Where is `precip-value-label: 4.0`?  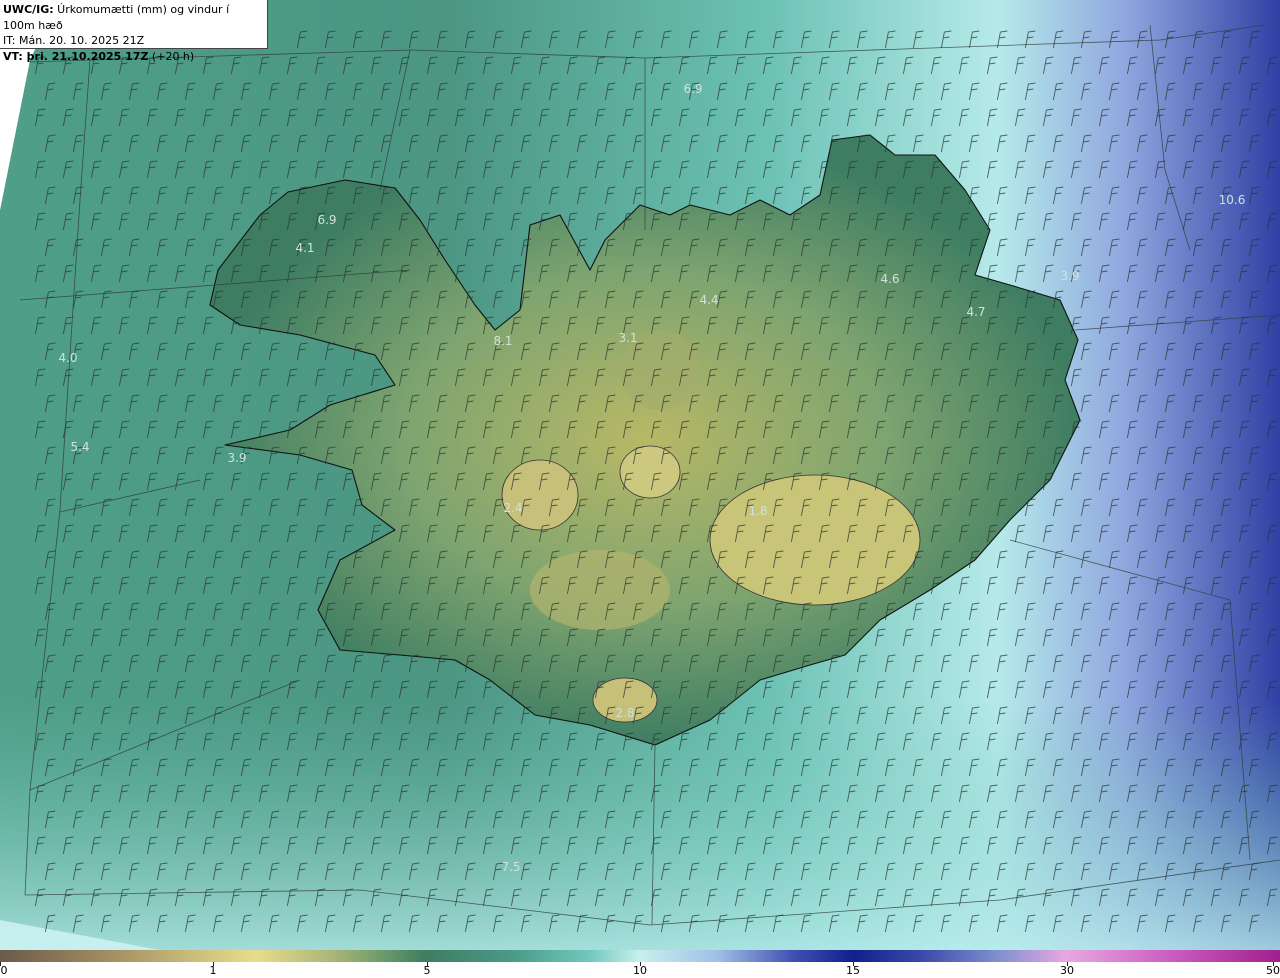
precip-value-label: 4.0 is located at coordinates (67, 358).